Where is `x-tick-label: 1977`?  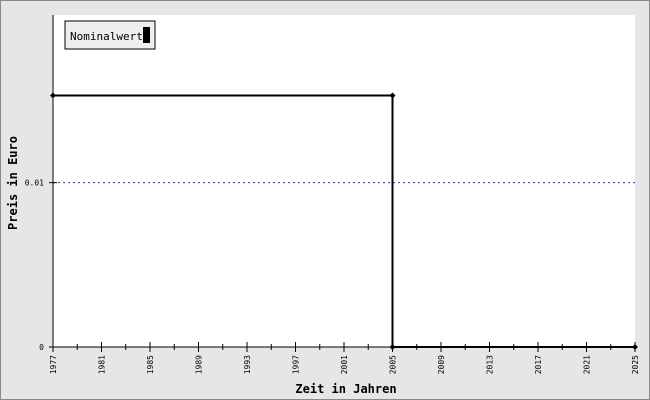
x-tick-label: 1977 is located at coordinates (53, 364).